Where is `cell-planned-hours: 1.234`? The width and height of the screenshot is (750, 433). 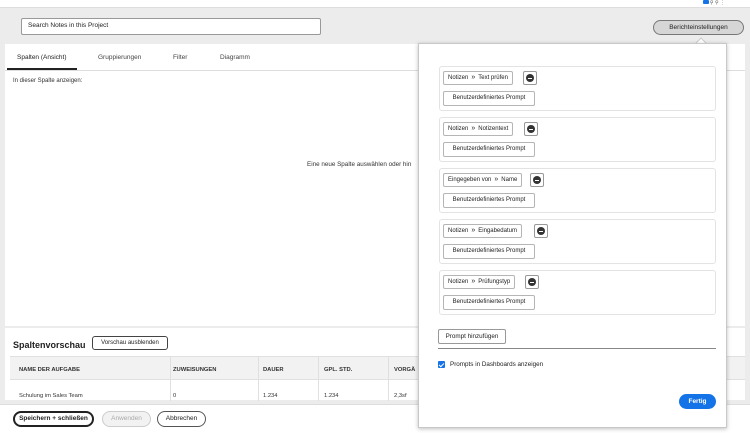 cell-planned-hours: 1.234 is located at coordinates (331, 396).